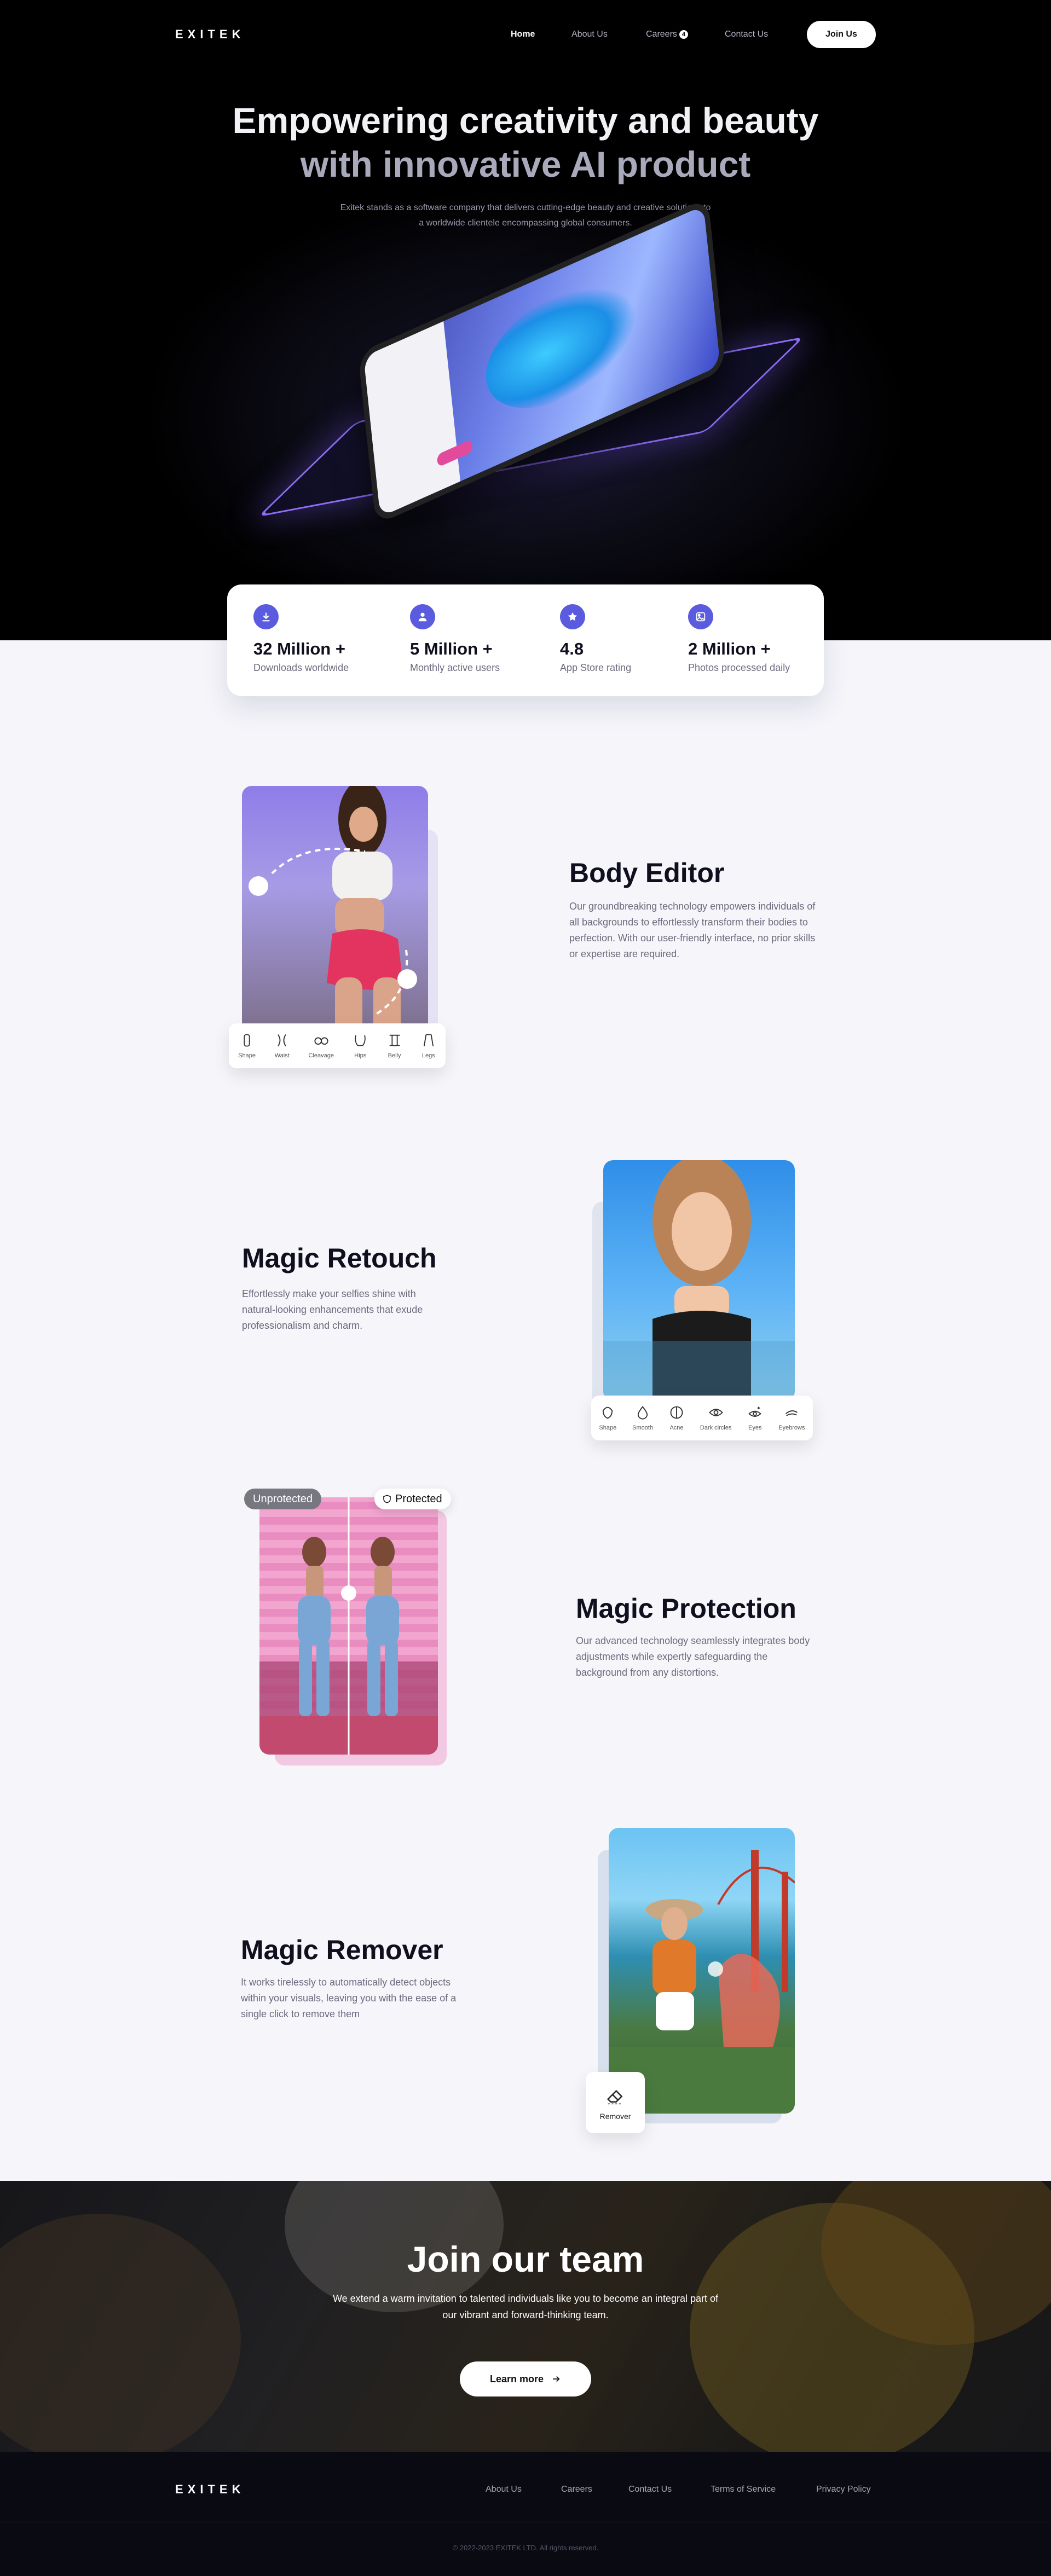 The image size is (1051, 2576). I want to click on tool-eyes: Eyes, so click(755, 1418).